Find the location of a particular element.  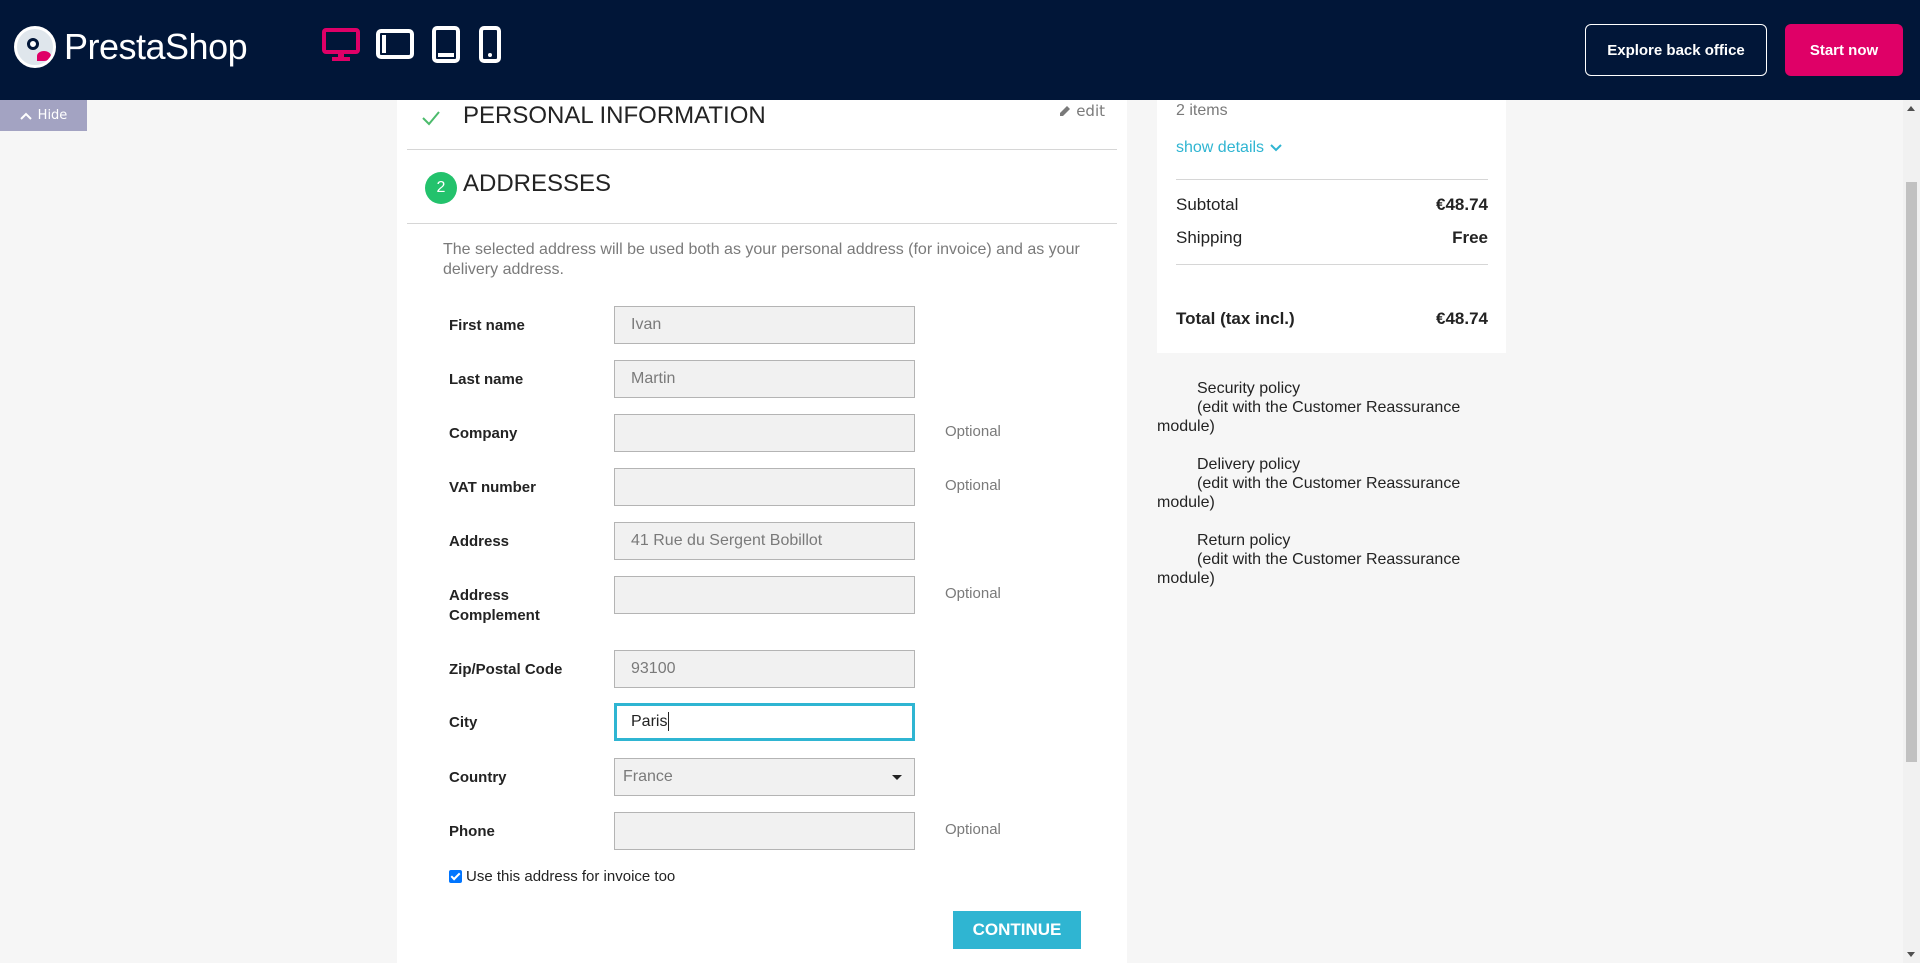

vat-optional-hint: Optional is located at coordinates (973, 485).